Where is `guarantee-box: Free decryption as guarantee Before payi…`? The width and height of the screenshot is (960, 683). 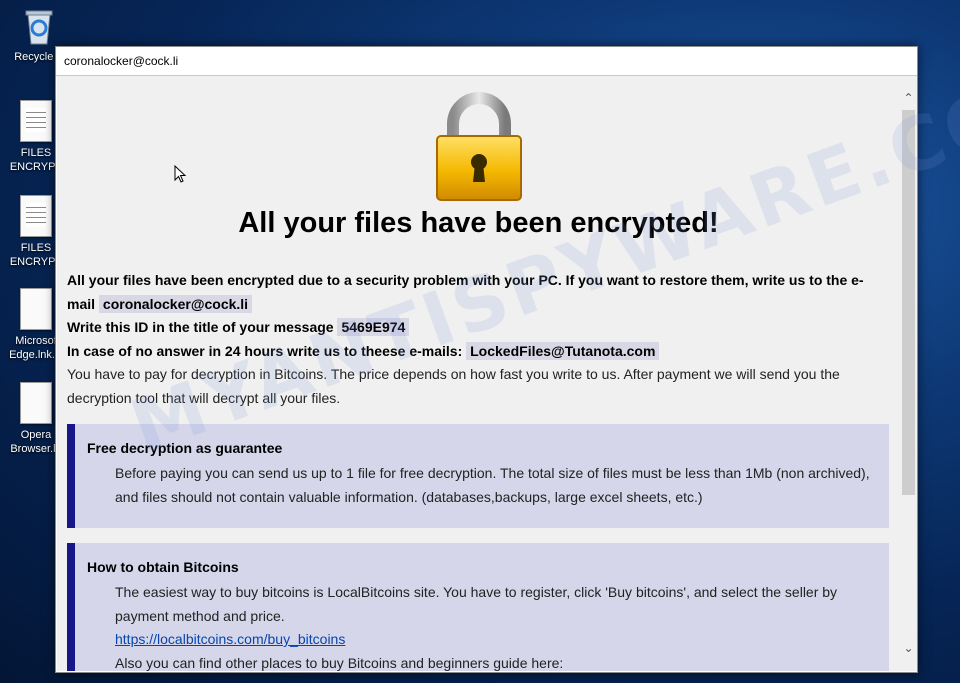
guarantee-box: Free decryption as guarantee Before payi… is located at coordinates (478, 476).